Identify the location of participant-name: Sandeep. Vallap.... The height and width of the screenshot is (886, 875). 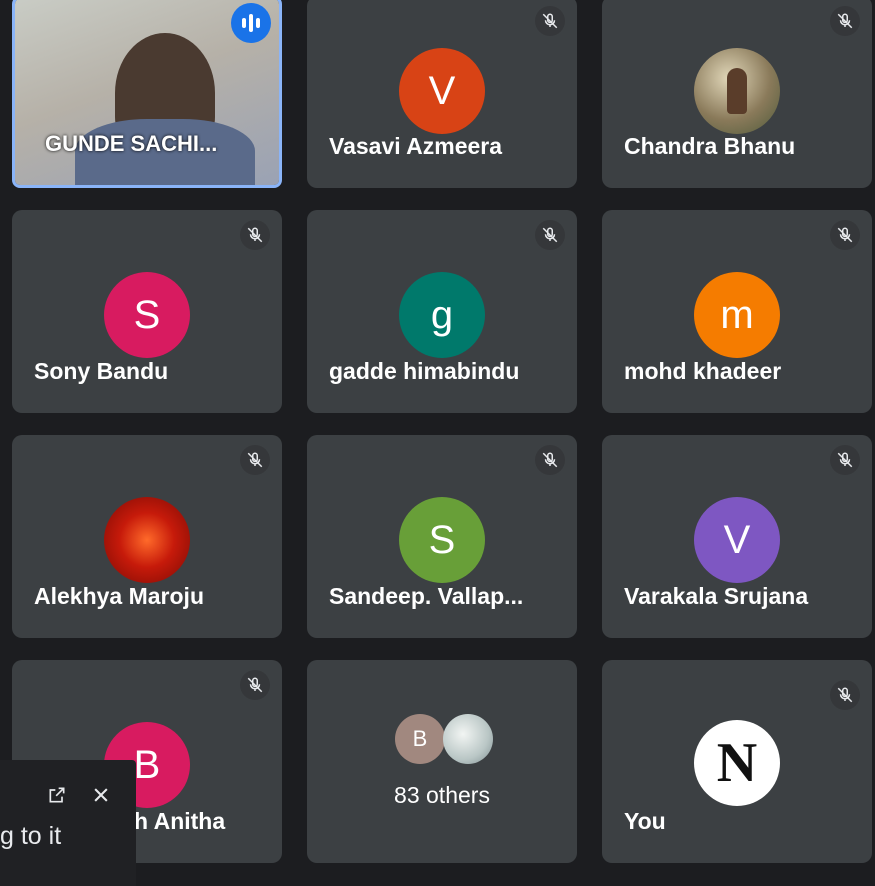
(426, 596).